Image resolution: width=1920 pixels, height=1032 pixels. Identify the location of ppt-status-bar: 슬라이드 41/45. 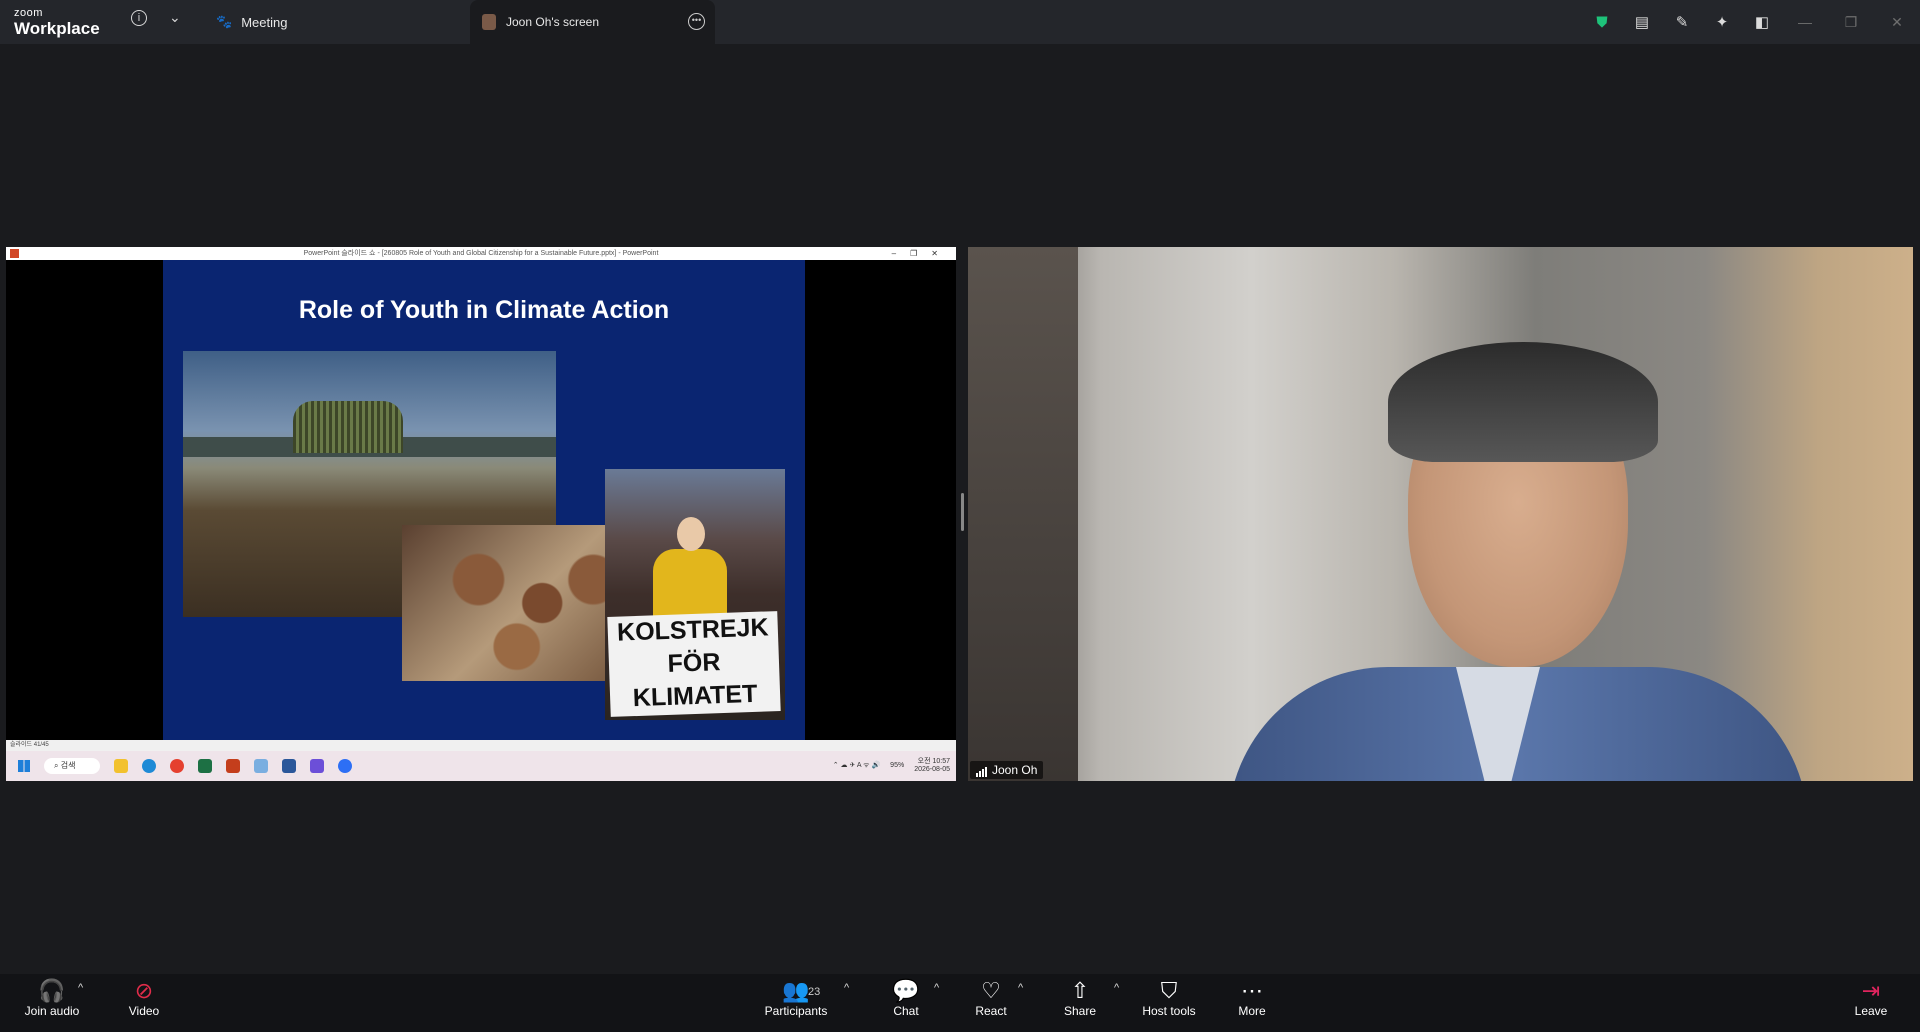
(481, 745).